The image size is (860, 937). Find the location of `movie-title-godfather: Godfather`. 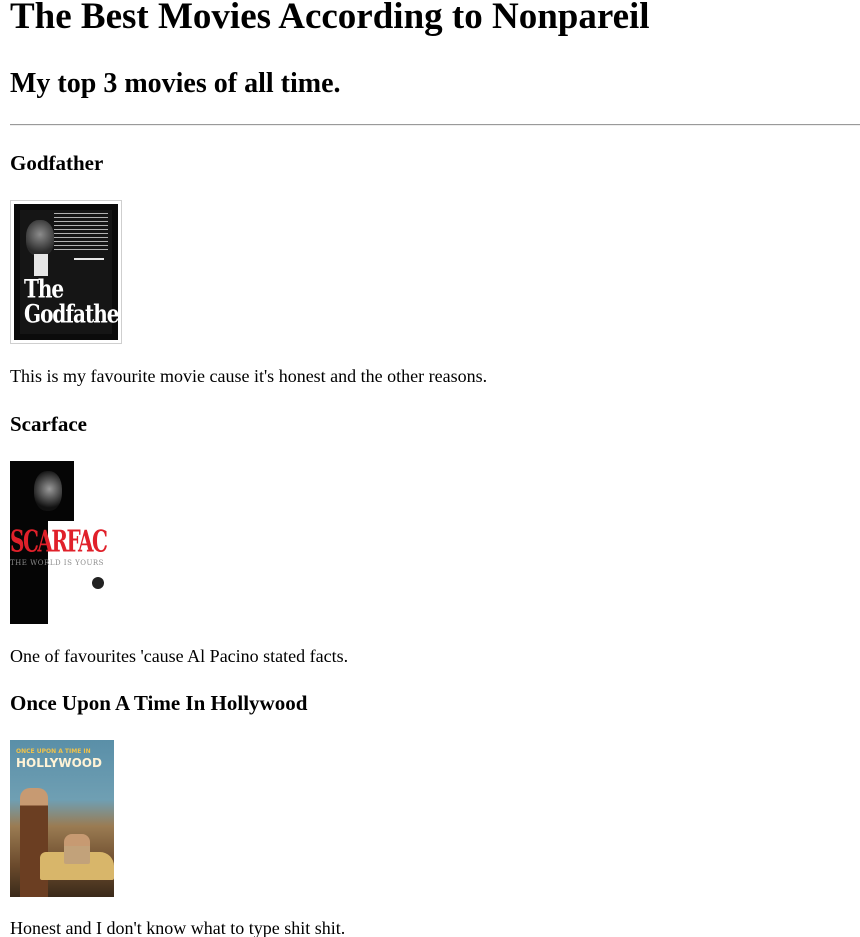

movie-title-godfather: Godfather is located at coordinates (57, 163).